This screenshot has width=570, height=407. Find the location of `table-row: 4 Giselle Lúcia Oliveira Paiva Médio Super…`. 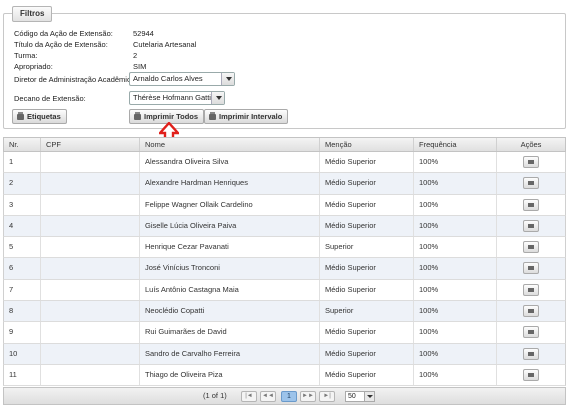

table-row: 4 Giselle Lúcia Oliveira Paiva Médio Super… is located at coordinates (284, 226).